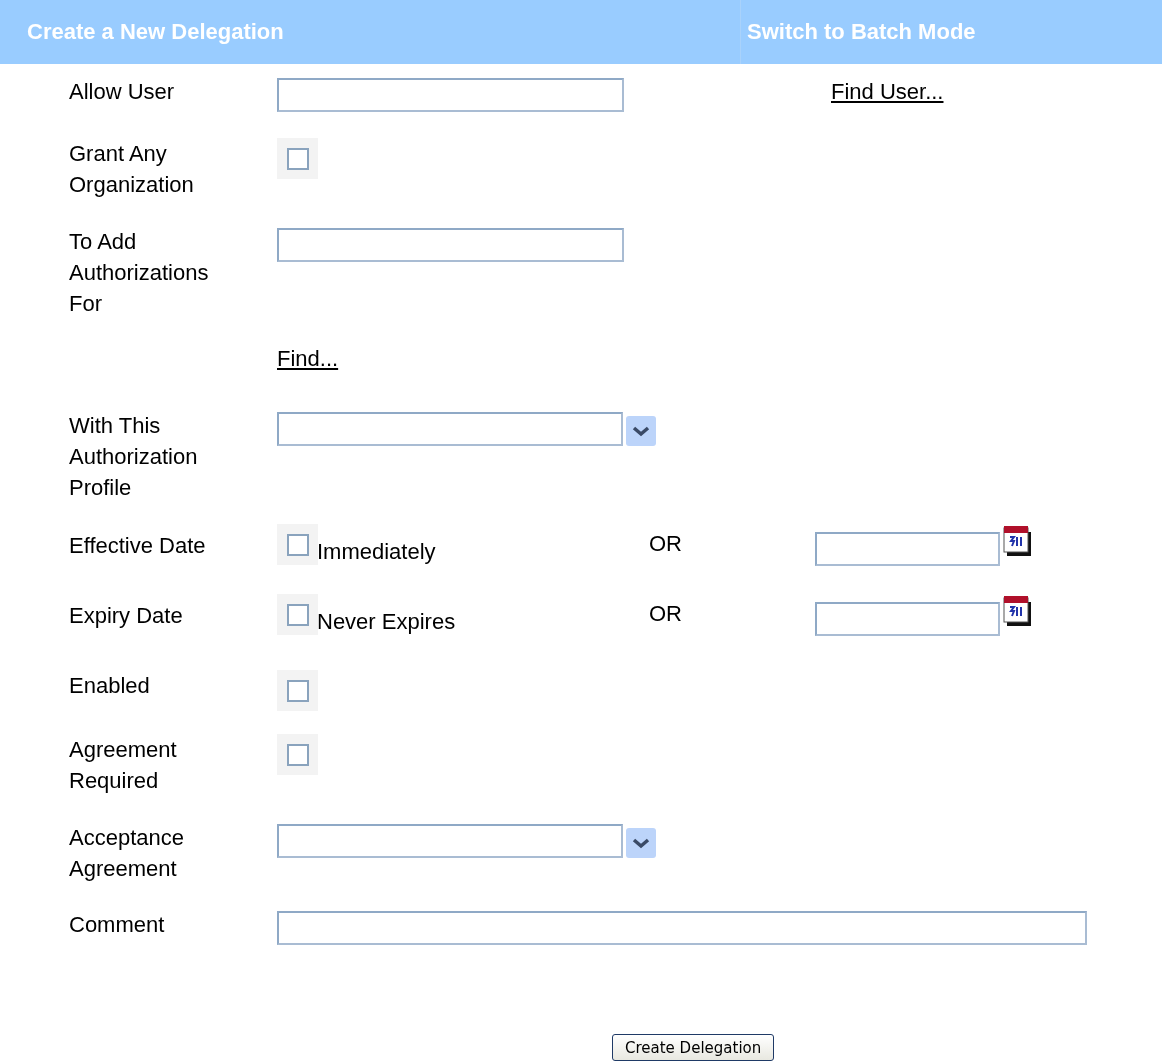 The width and height of the screenshot is (1162, 1063). I want to click on create-delegation-button: Create Delegation, so click(693, 1047).